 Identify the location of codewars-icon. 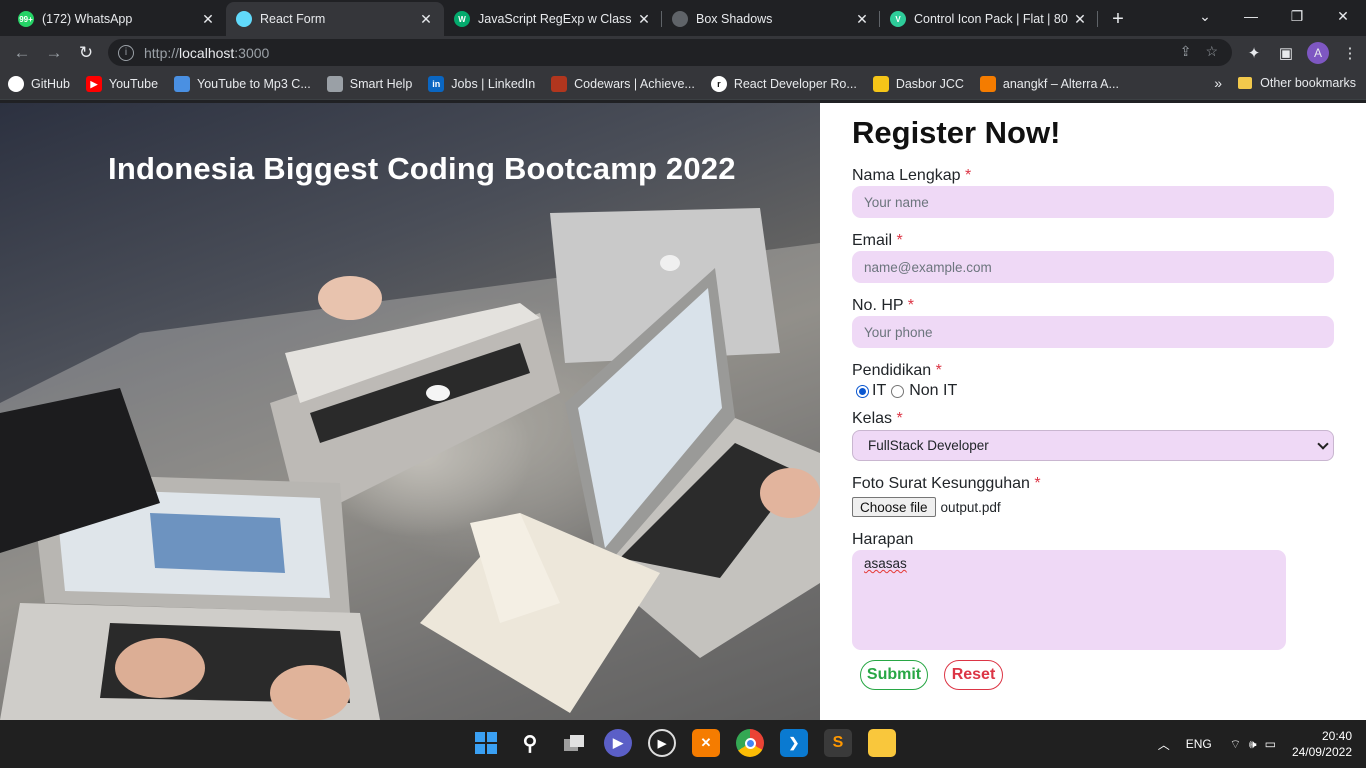
(559, 84).